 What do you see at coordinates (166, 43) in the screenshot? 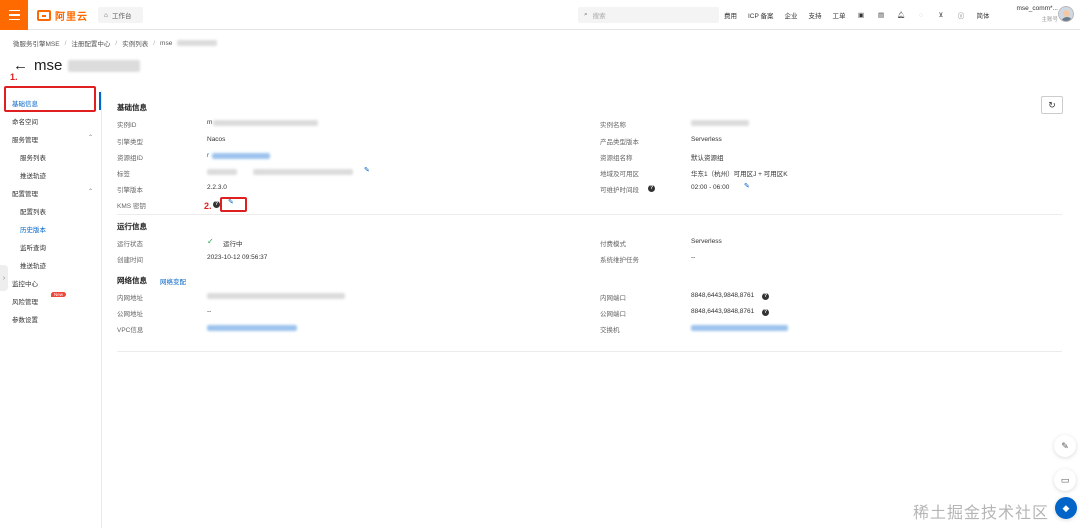
I see `breadcrumb-current: mse` at bounding box center [166, 43].